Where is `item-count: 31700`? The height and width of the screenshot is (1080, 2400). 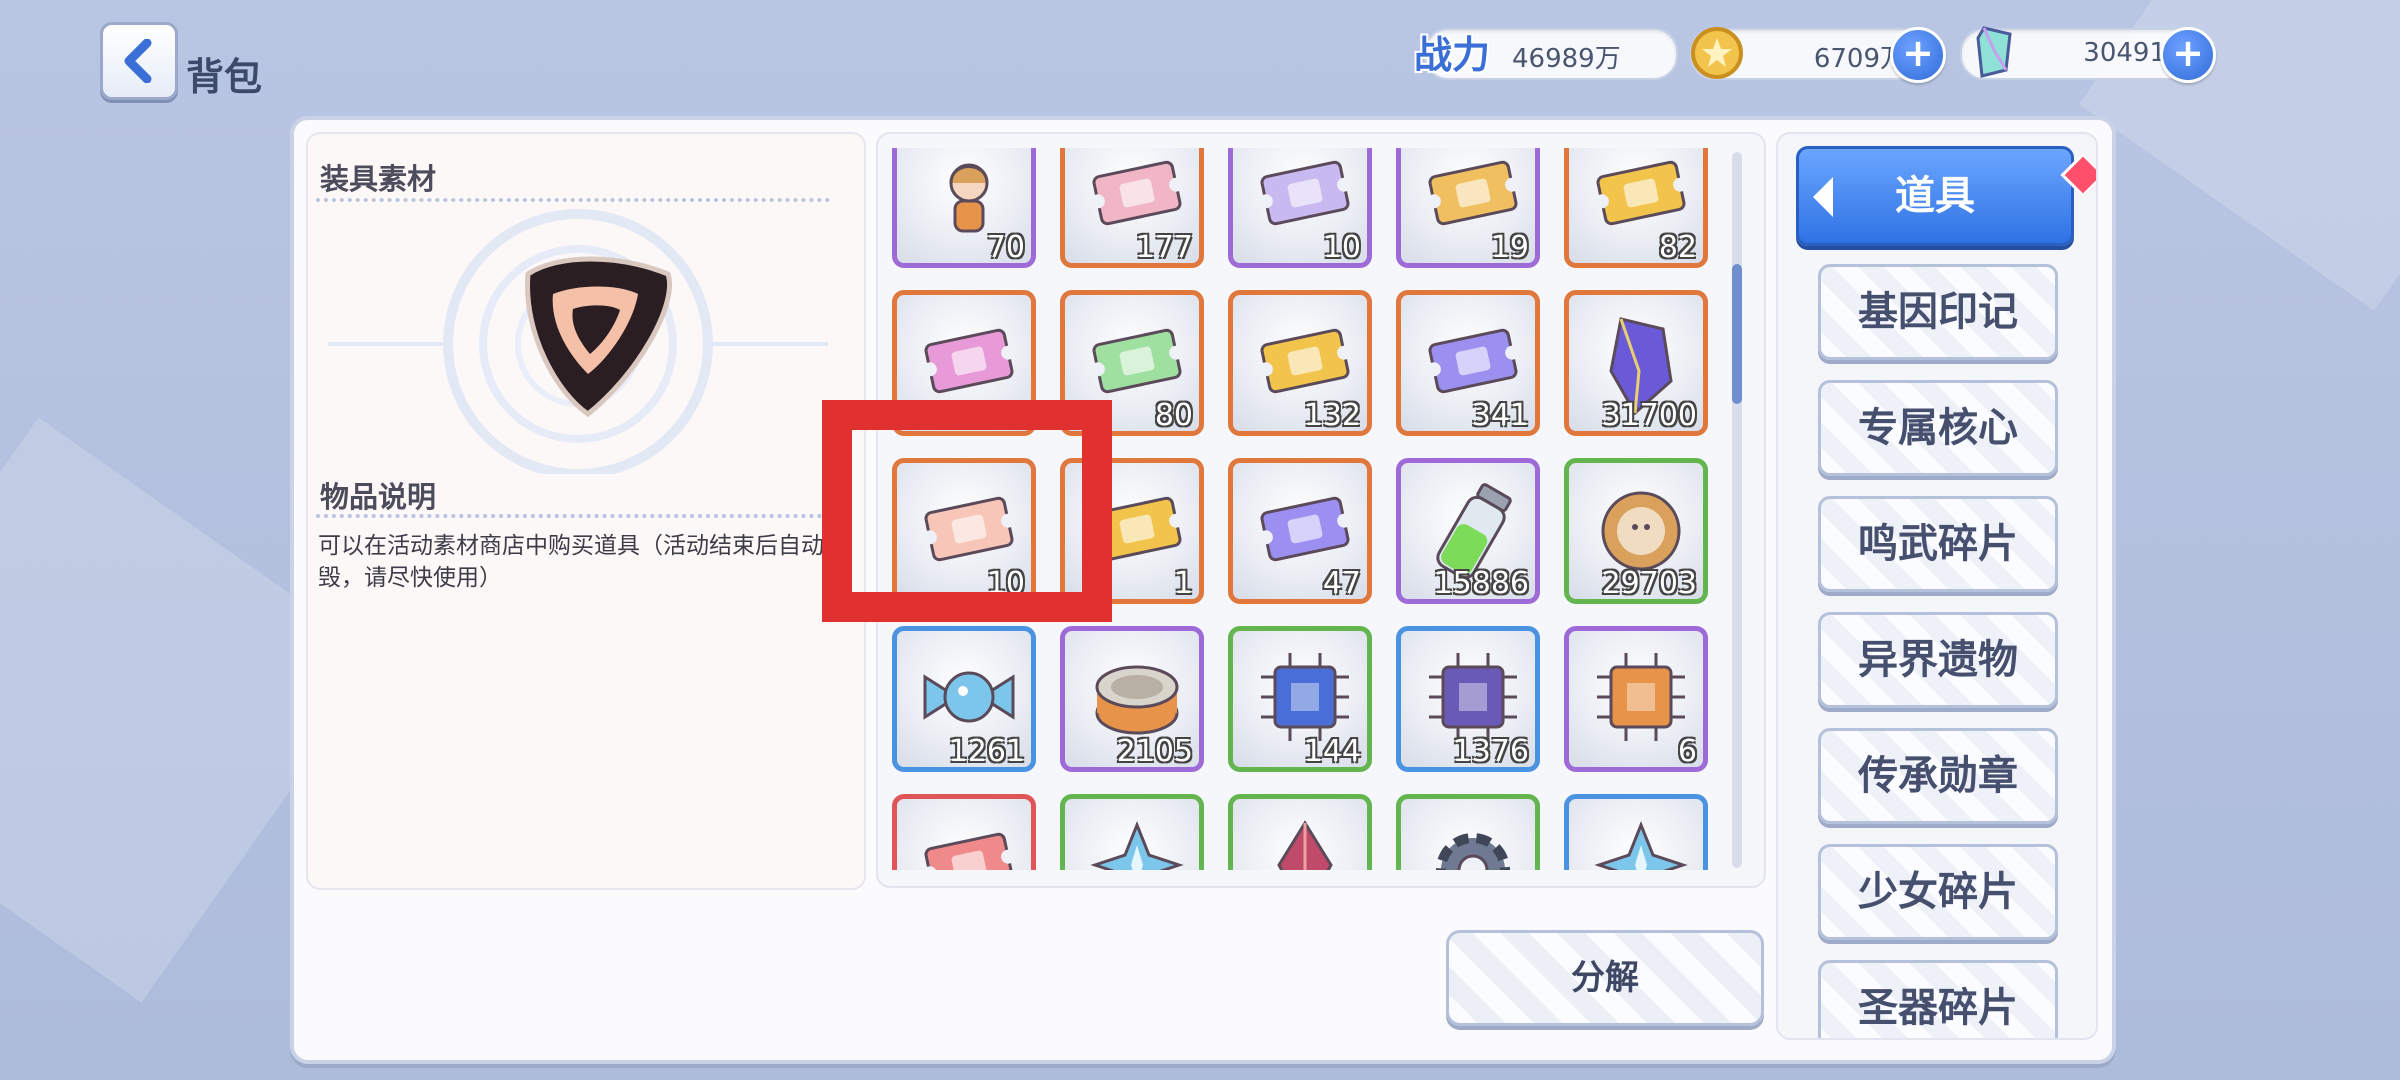
item-count: 31700 is located at coordinates (1649, 415).